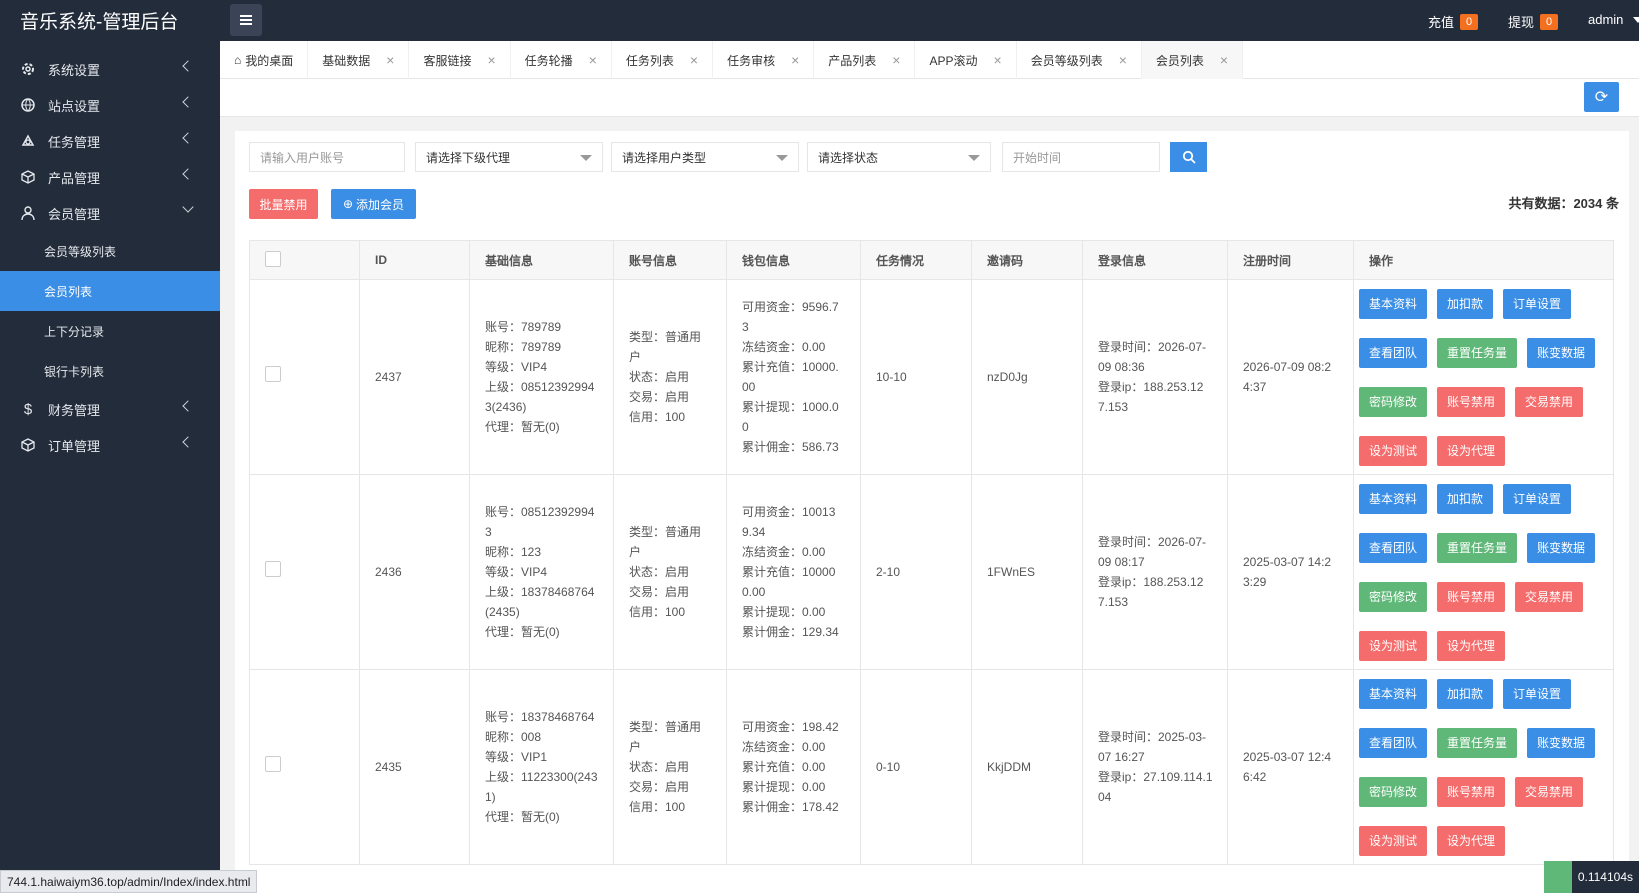 The height and width of the screenshot is (893, 1639). What do you see at coordinates (966, 60) in the screenshot?
I see `tab-app-scroll: APP滚动 ×` at bounding box center [966, 60].